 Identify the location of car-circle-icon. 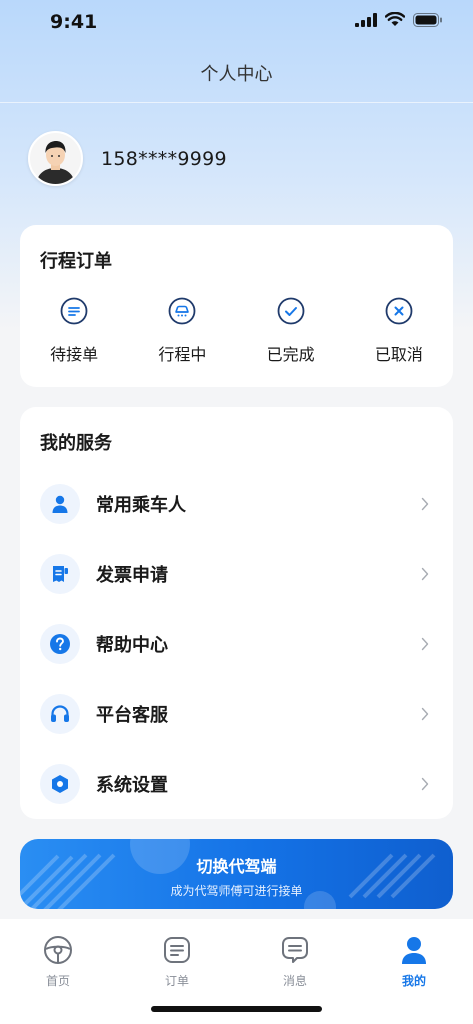
(182, 311).